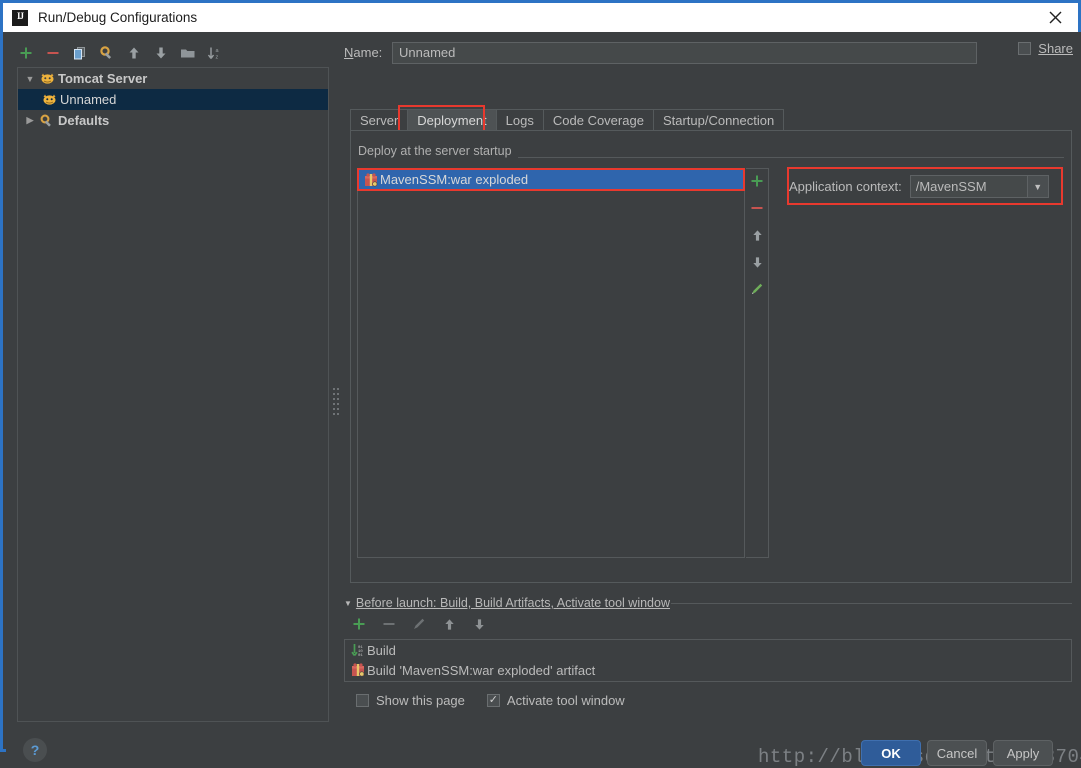 This screenshot has width=1081, height=768. What do you see at coordinates (718, 120) in the screenshot?
I see `tab-startup-connection: Startup/Connection` at bounding box center [718, 120].